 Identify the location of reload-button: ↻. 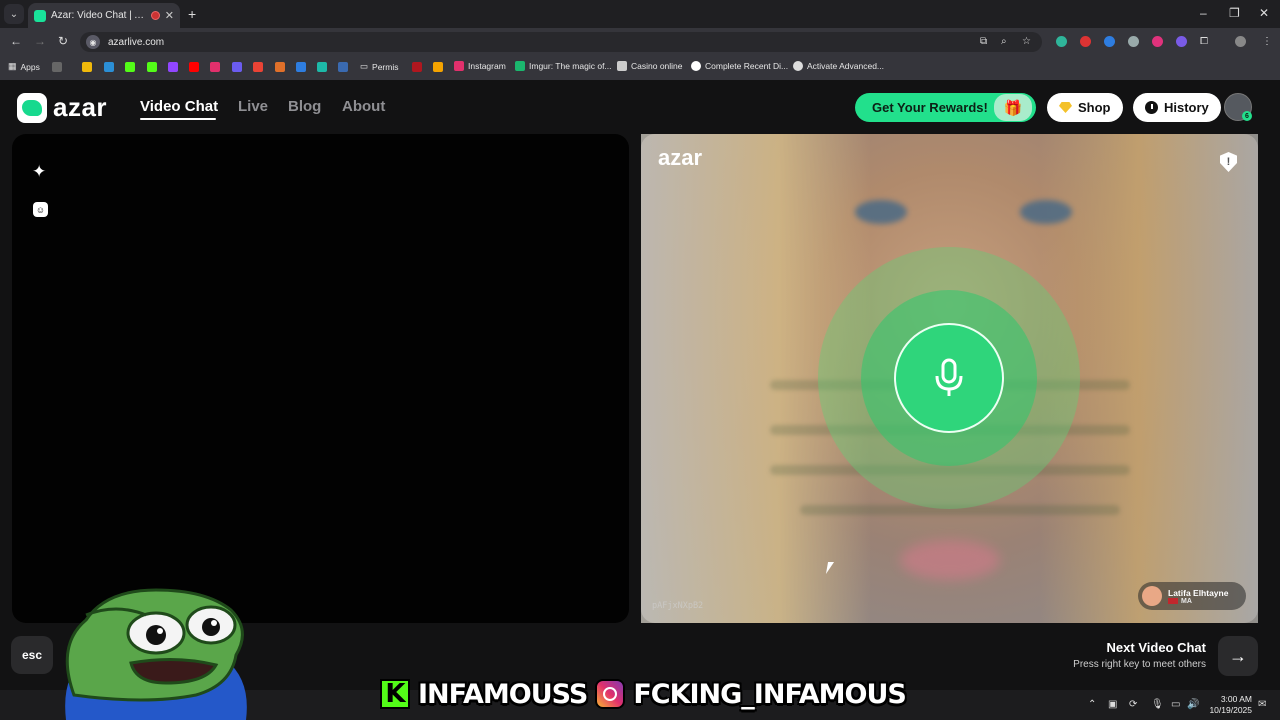
(63, 41).